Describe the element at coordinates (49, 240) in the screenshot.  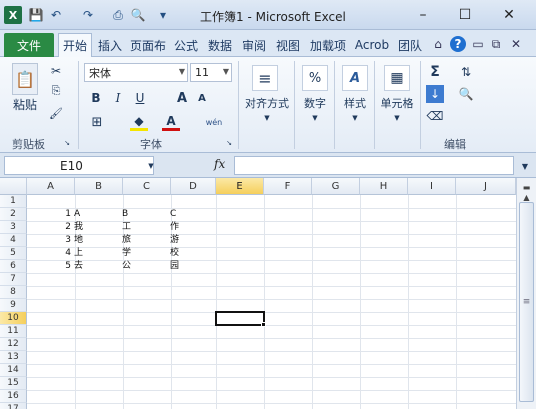
I see `cell-a4: 3` at that location.